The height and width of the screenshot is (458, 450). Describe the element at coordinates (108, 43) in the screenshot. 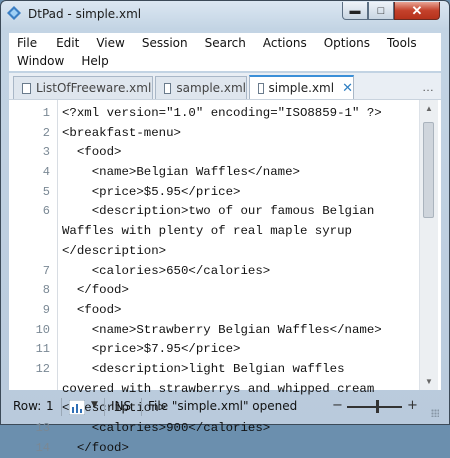

I see `menu-view: View` at that location.